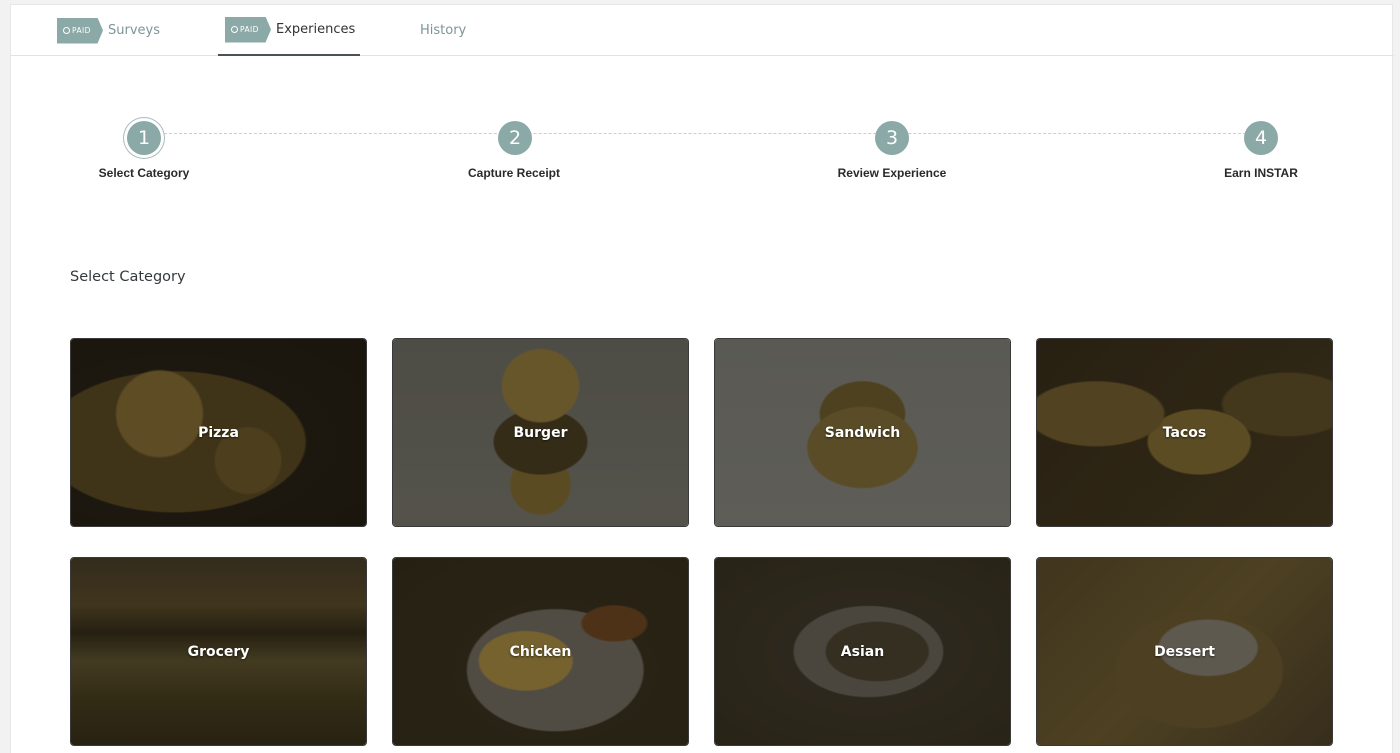  Describe the element at coordinates (1261, 138) in the screenshot. I see `step-4-circle: 4` at that location.